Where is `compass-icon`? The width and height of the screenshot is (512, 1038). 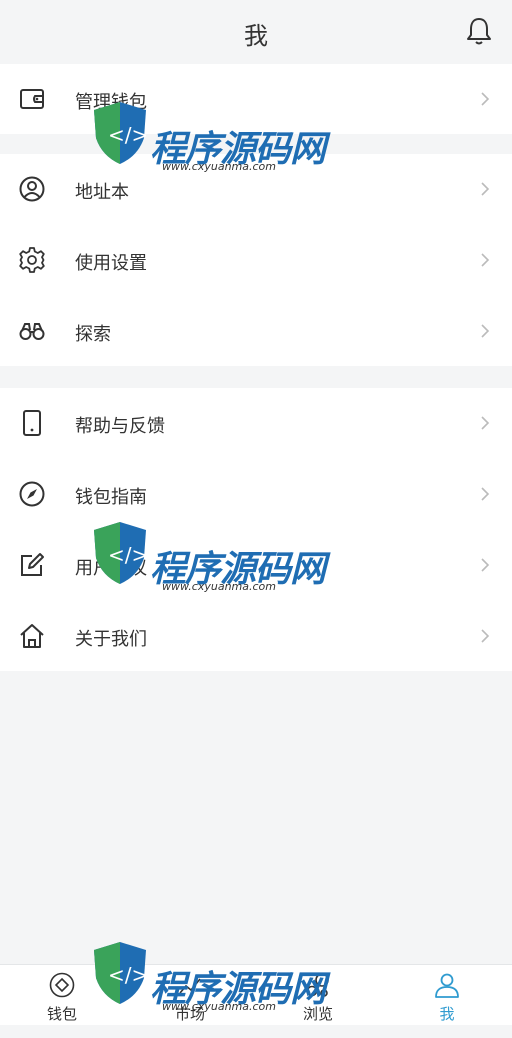
compass-icon is located at coordinates (32, 494).